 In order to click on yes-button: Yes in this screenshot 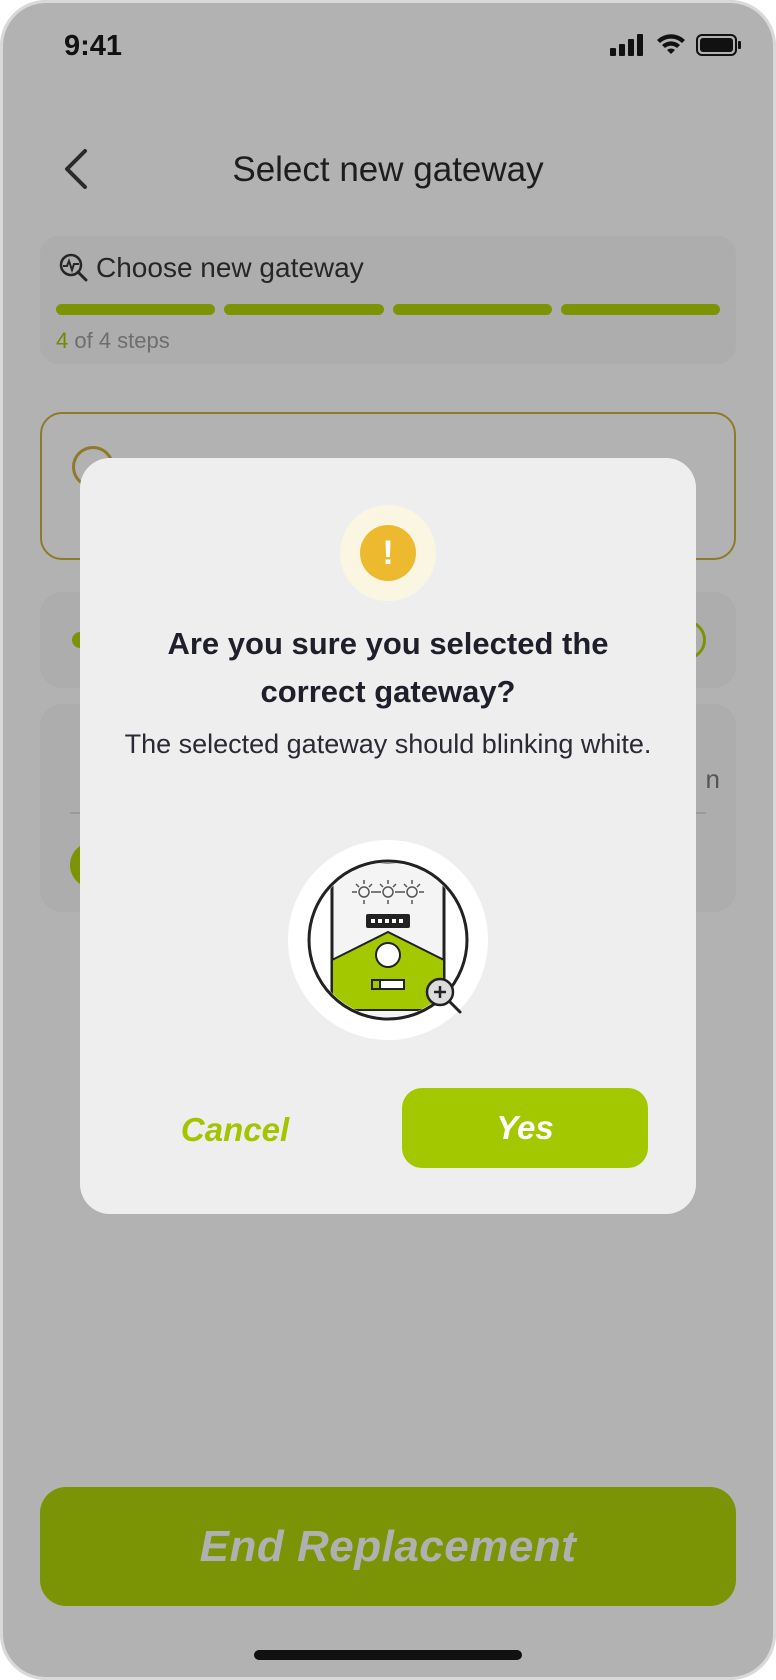, I will do `click(525, 1128)`.